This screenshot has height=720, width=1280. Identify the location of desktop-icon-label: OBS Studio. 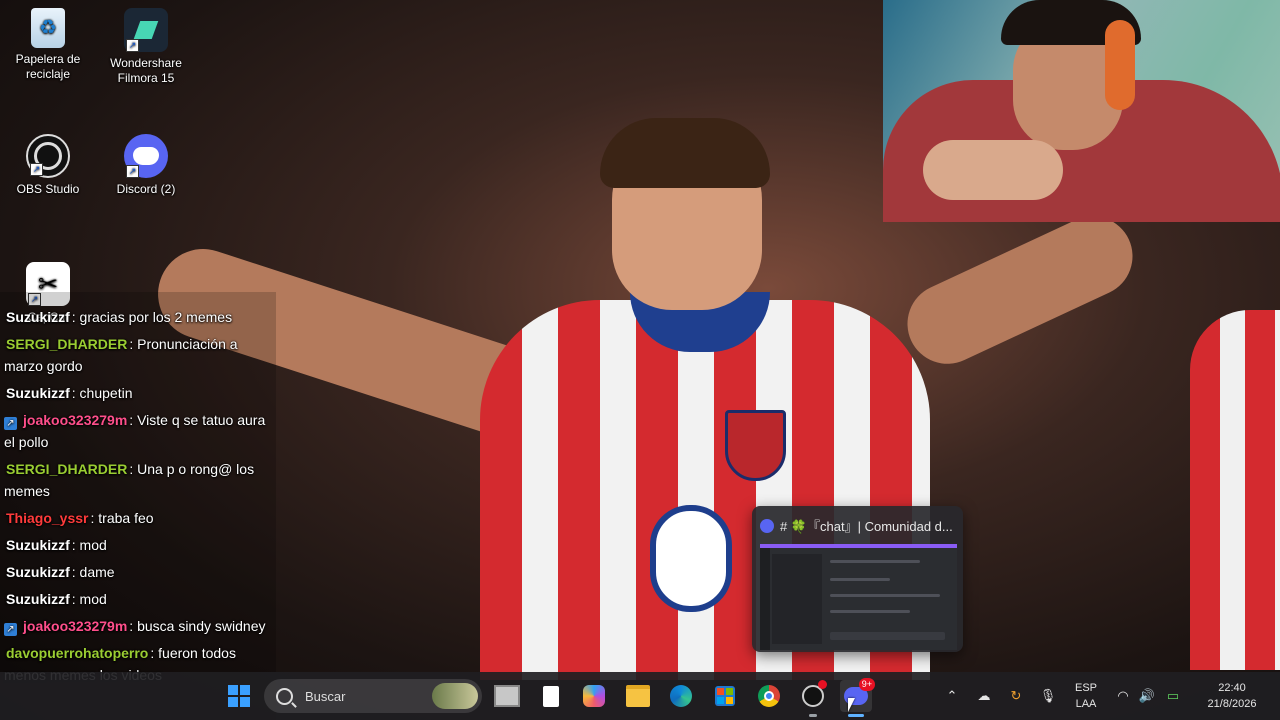
(48, 189).